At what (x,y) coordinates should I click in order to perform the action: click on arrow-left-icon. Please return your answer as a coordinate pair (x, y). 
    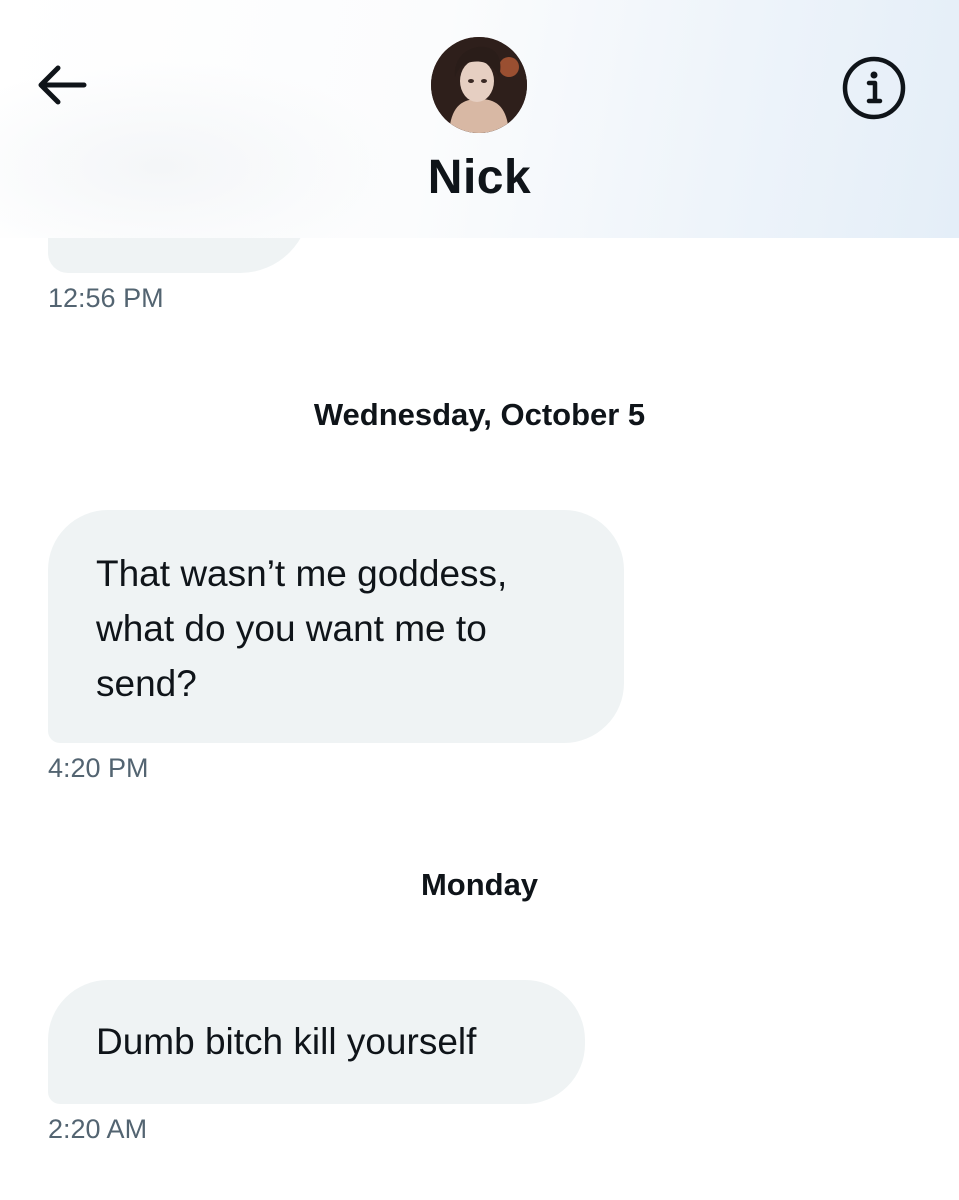
    Looking at the image, I should click on (62, 85).